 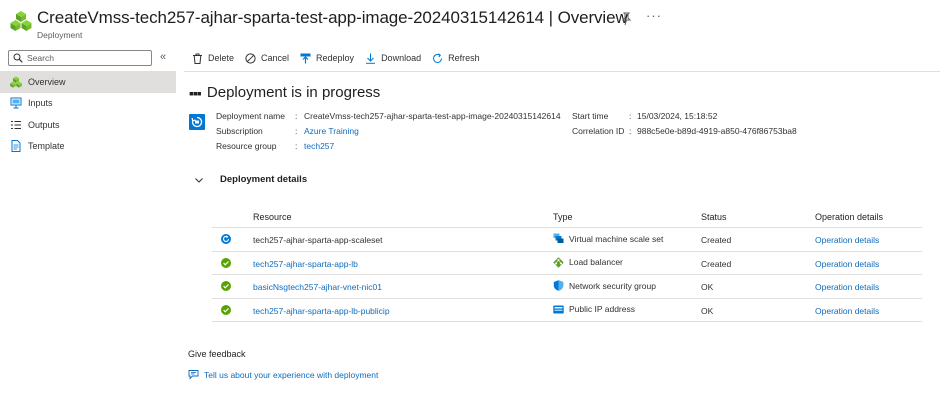 I want to click on download-button: Download, so click(x=393, y=58).